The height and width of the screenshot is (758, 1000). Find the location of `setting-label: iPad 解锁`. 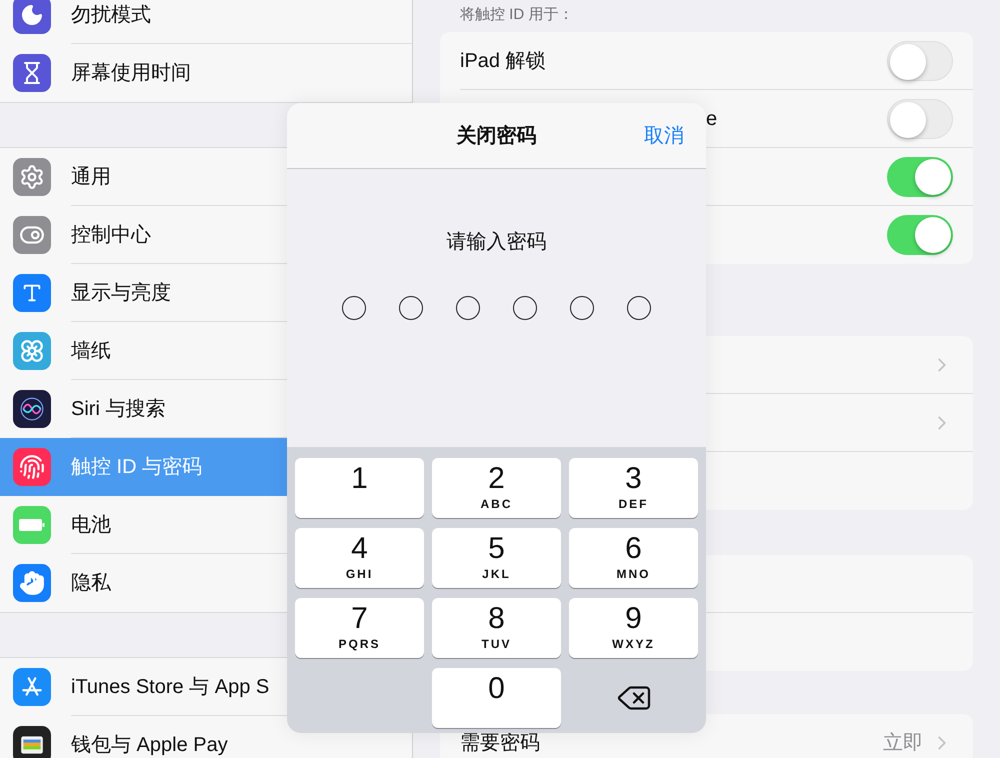

setting-label: iPad 解锁 is located at coordinates (503, 61).